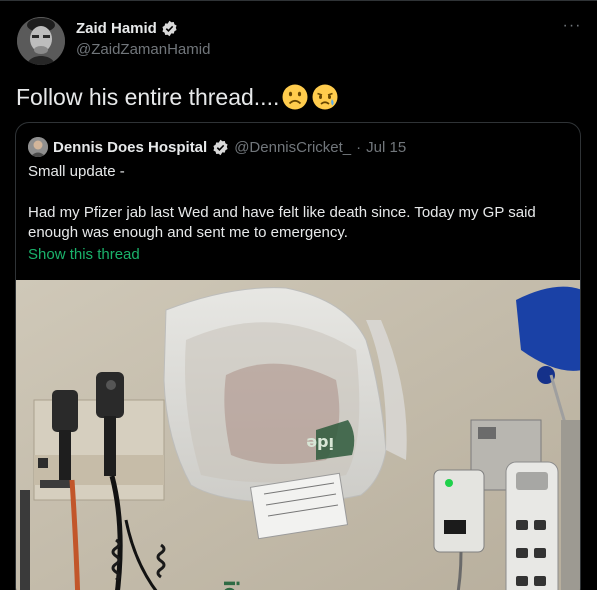  What do you see at coordinates (459, 511) in the screenshot?
I see `call-button-device` at bounding box center [459, 511].